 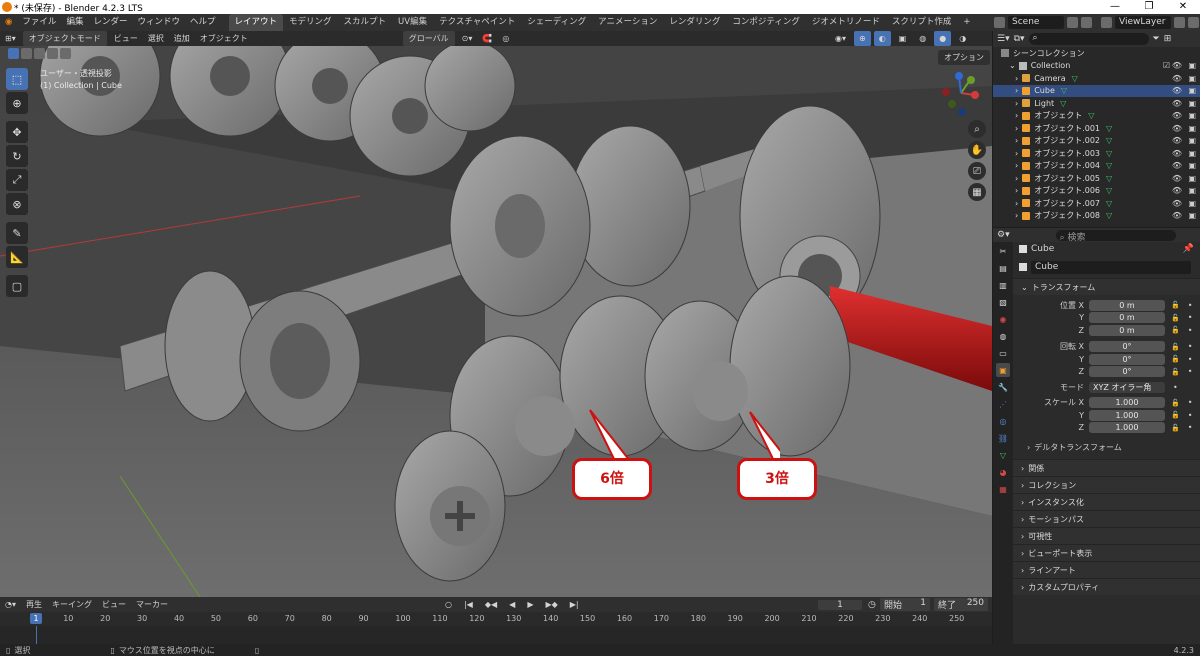 I want to click on workspace-tab-animation: アニメーション, so click(x=627, y=22).